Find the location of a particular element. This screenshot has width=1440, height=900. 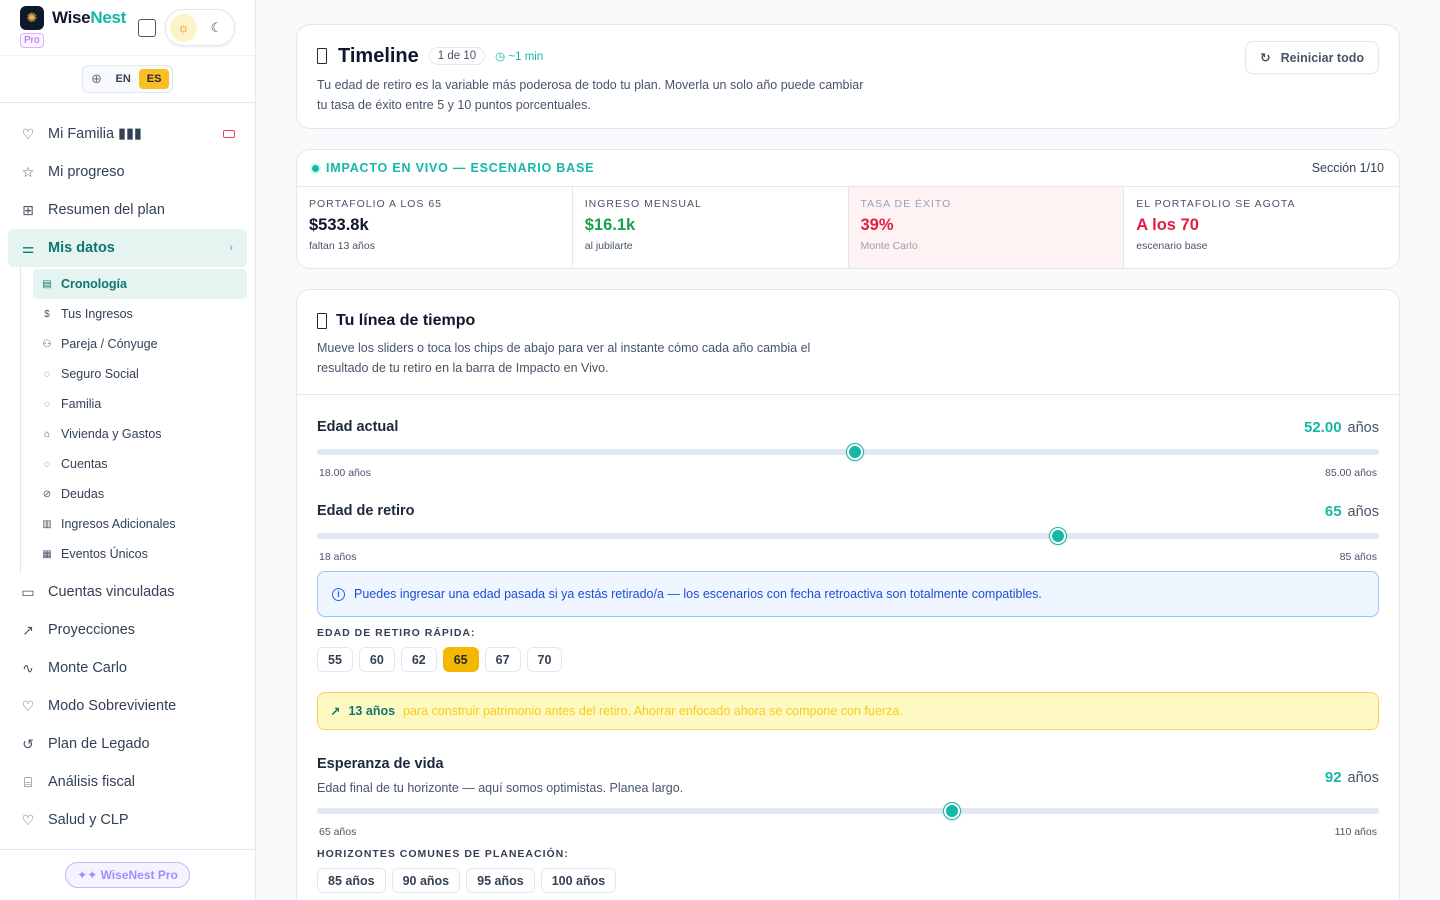

sidebar-item-legado: ↺ Plan de Legado is located at coordinates (127, 744).